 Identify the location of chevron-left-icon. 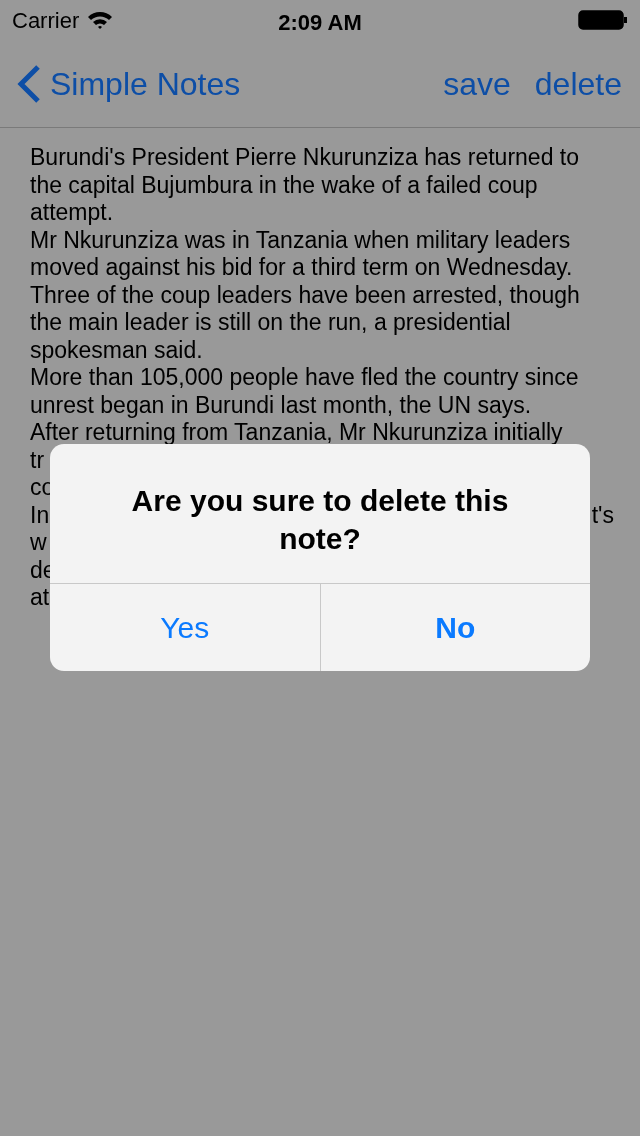
(29, 83).